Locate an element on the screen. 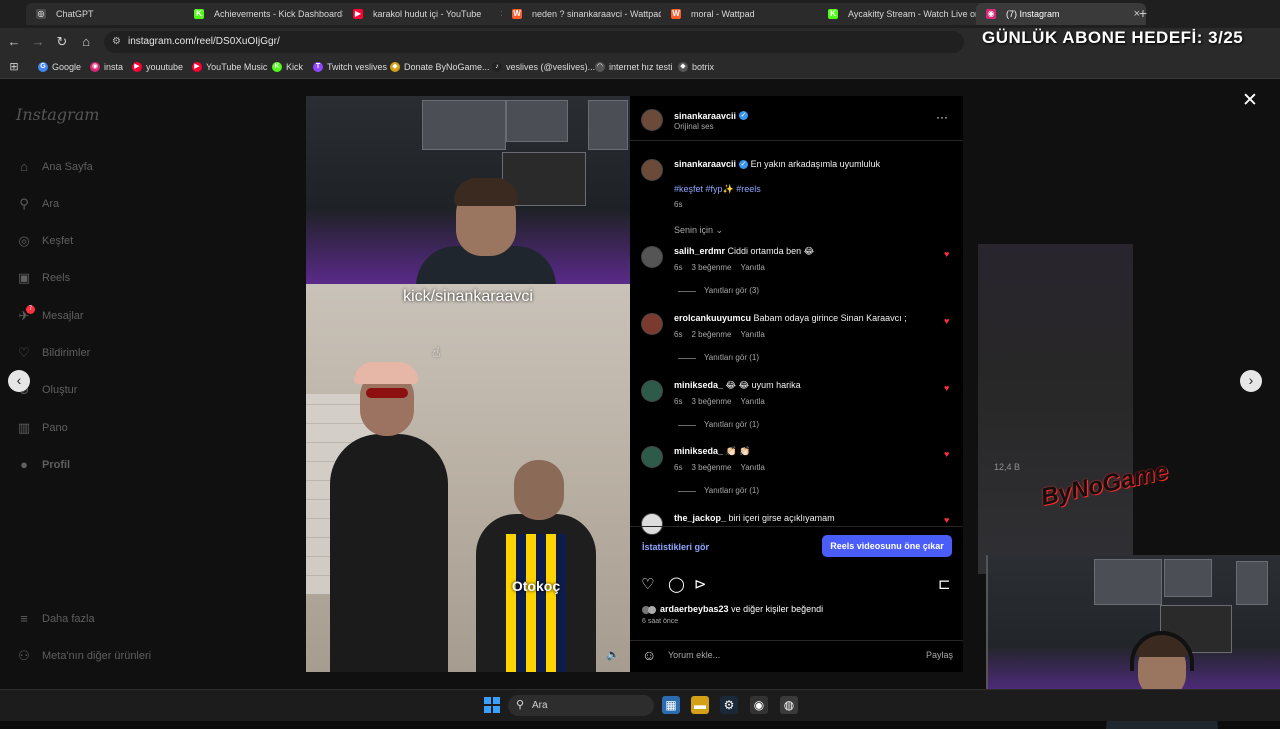  recorder-icon: ◉ is located at coordinates (759, 705).